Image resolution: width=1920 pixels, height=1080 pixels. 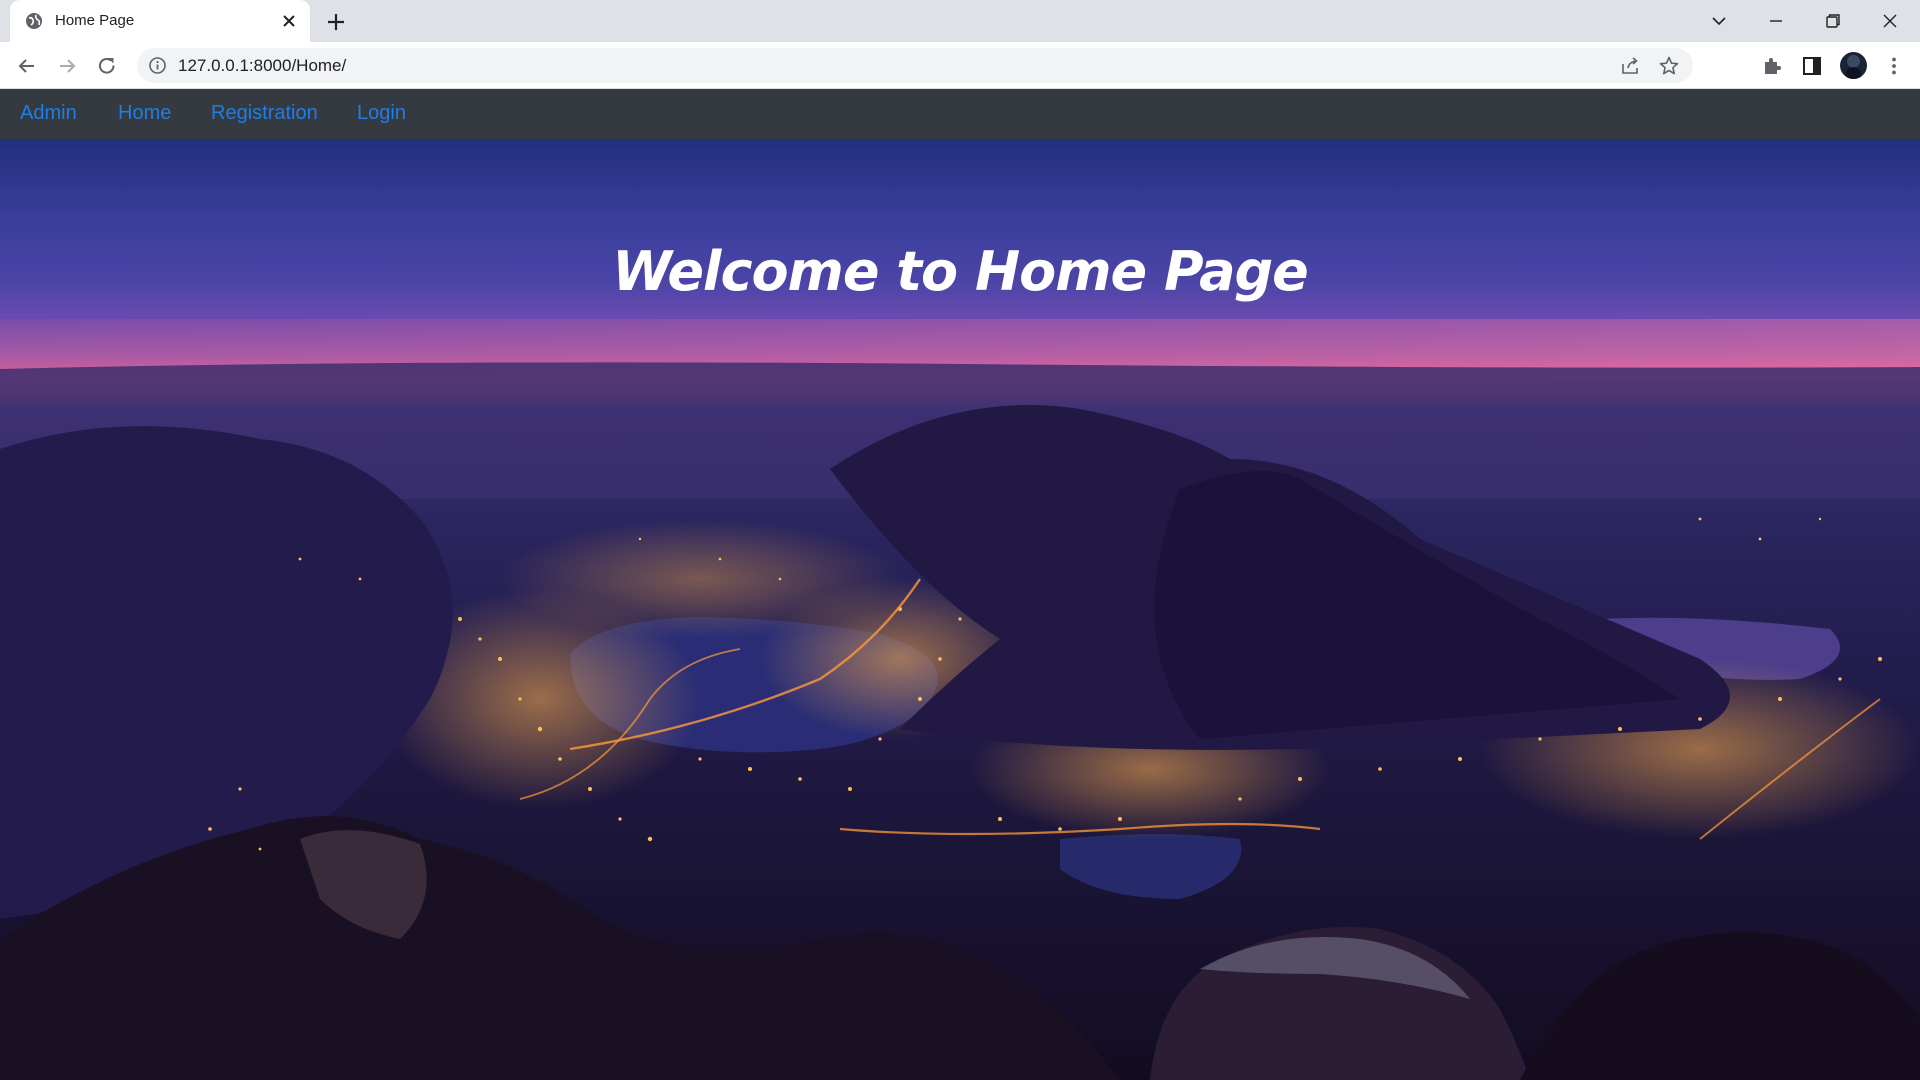 I want to click on browser-tab: Home Page, so click(x=160, y=21).